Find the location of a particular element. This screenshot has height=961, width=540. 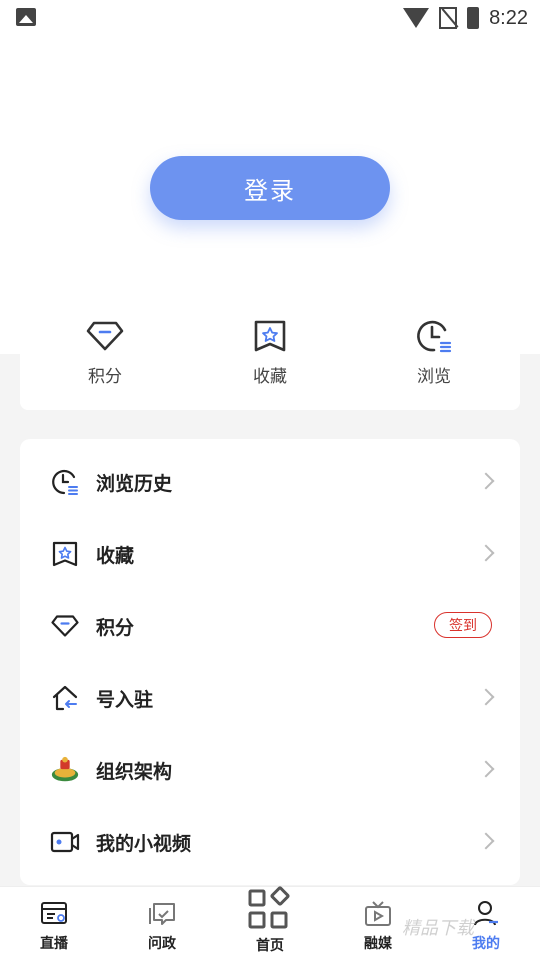

status-time: 8:22 is located at coordinates (508, 17).